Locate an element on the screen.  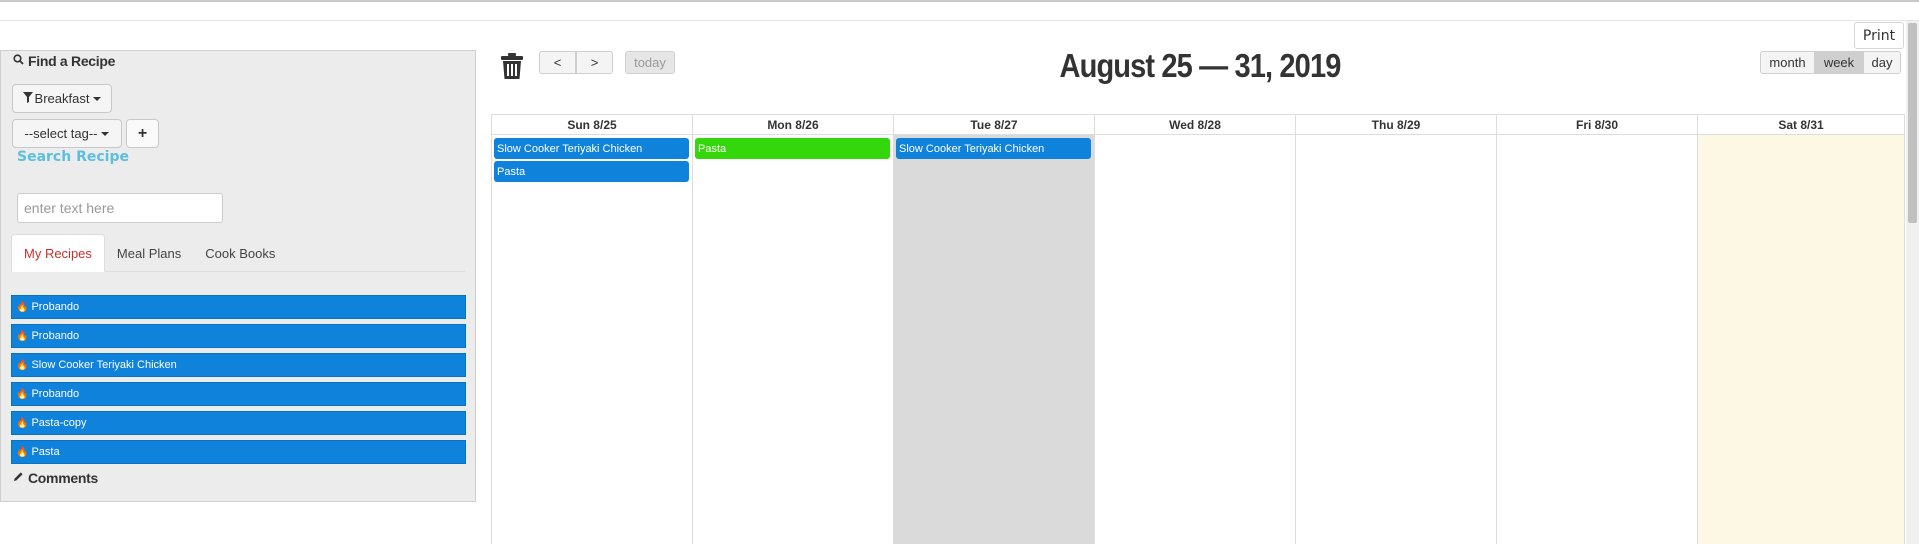
search-recipe-label: Search Recipe is located at coordinates (73, 157).